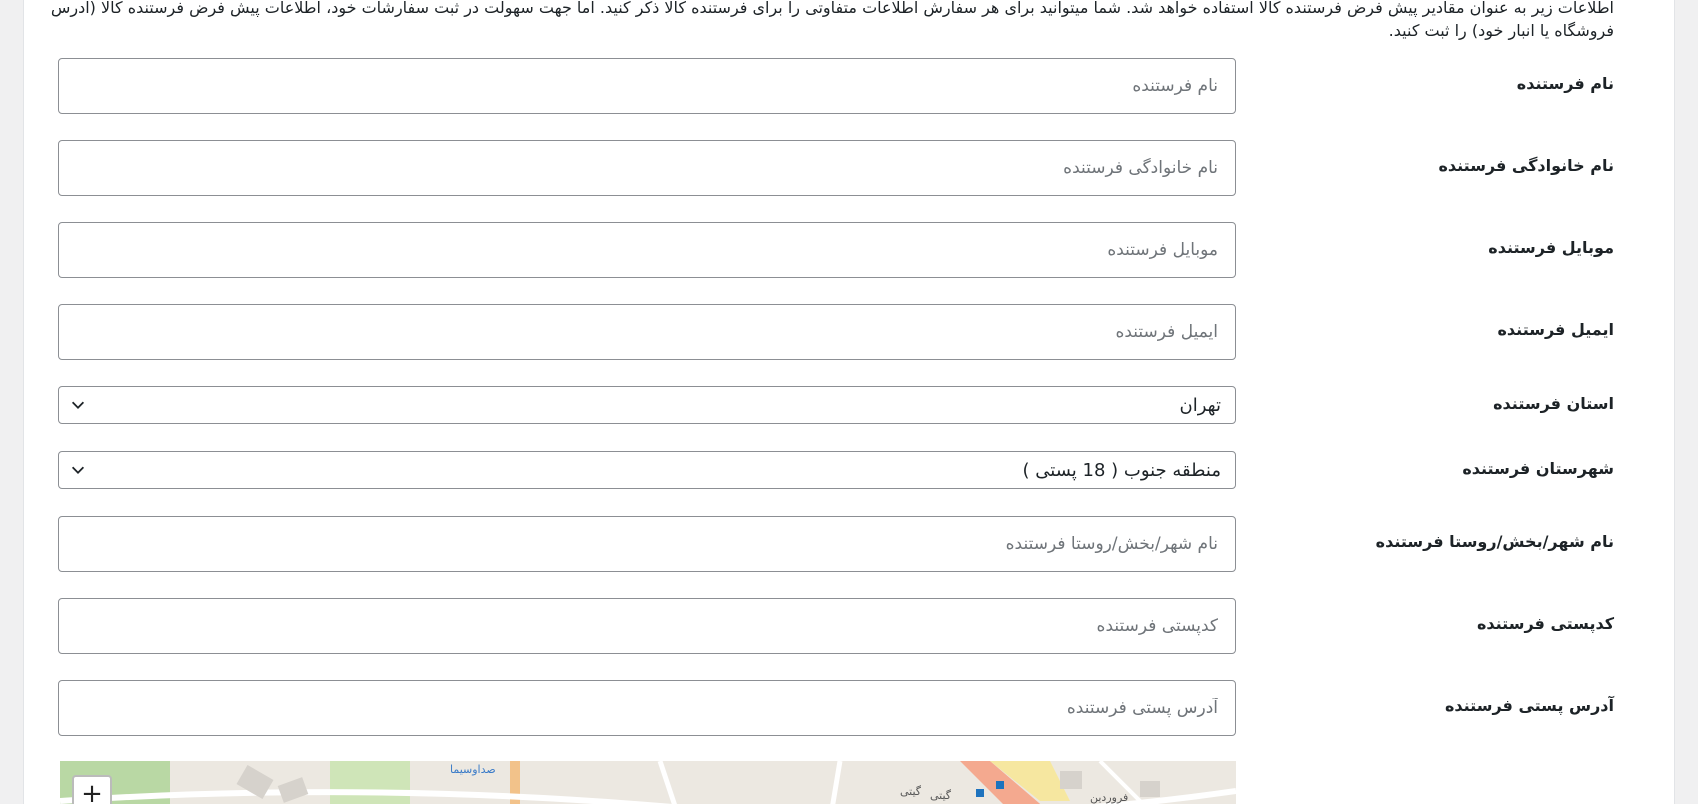  Describe the element at coordinates (647, 86) in the screenshot. I see `first-name-input` at that location.